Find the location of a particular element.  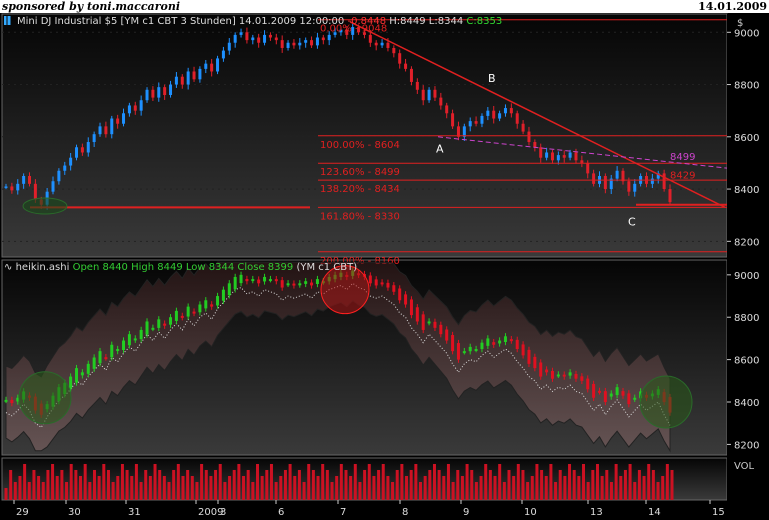

time-tick-label: 14 is located at coordinates (654, 512).